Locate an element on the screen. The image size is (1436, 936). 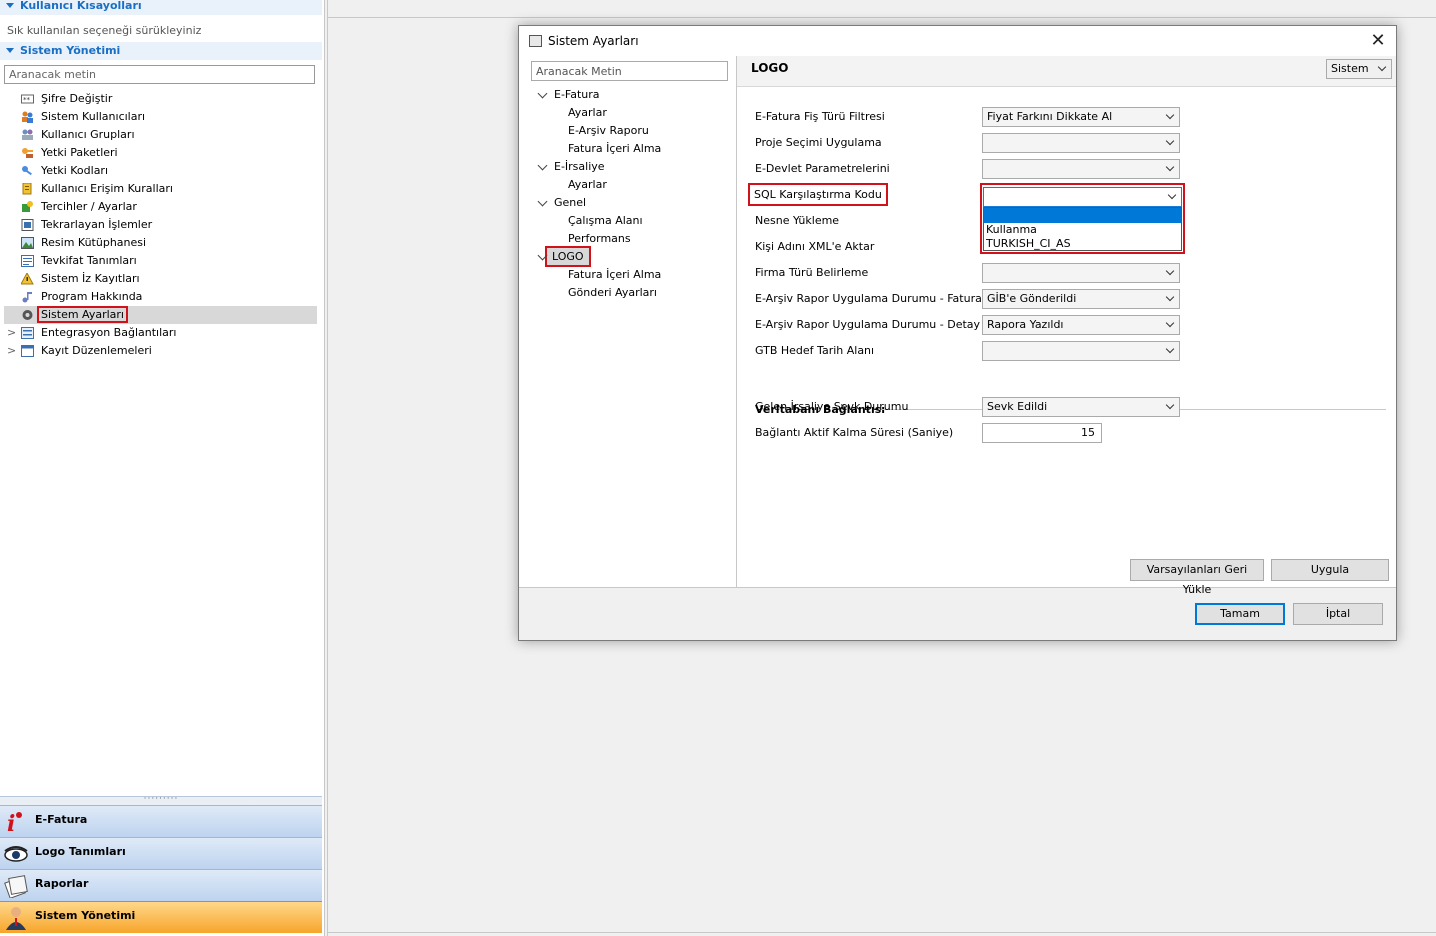
sql-option-turkish-ci-as: TURKISH_CI_AS is located at coordinates (1028, 243).